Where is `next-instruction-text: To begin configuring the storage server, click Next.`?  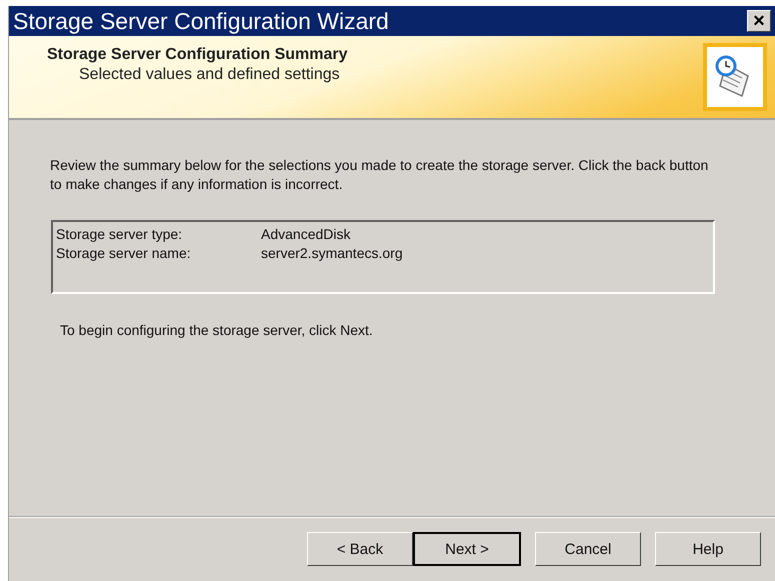
next-instruction-text: To begin configuring the storage server, click Next. is located at coordinates (217, 330).